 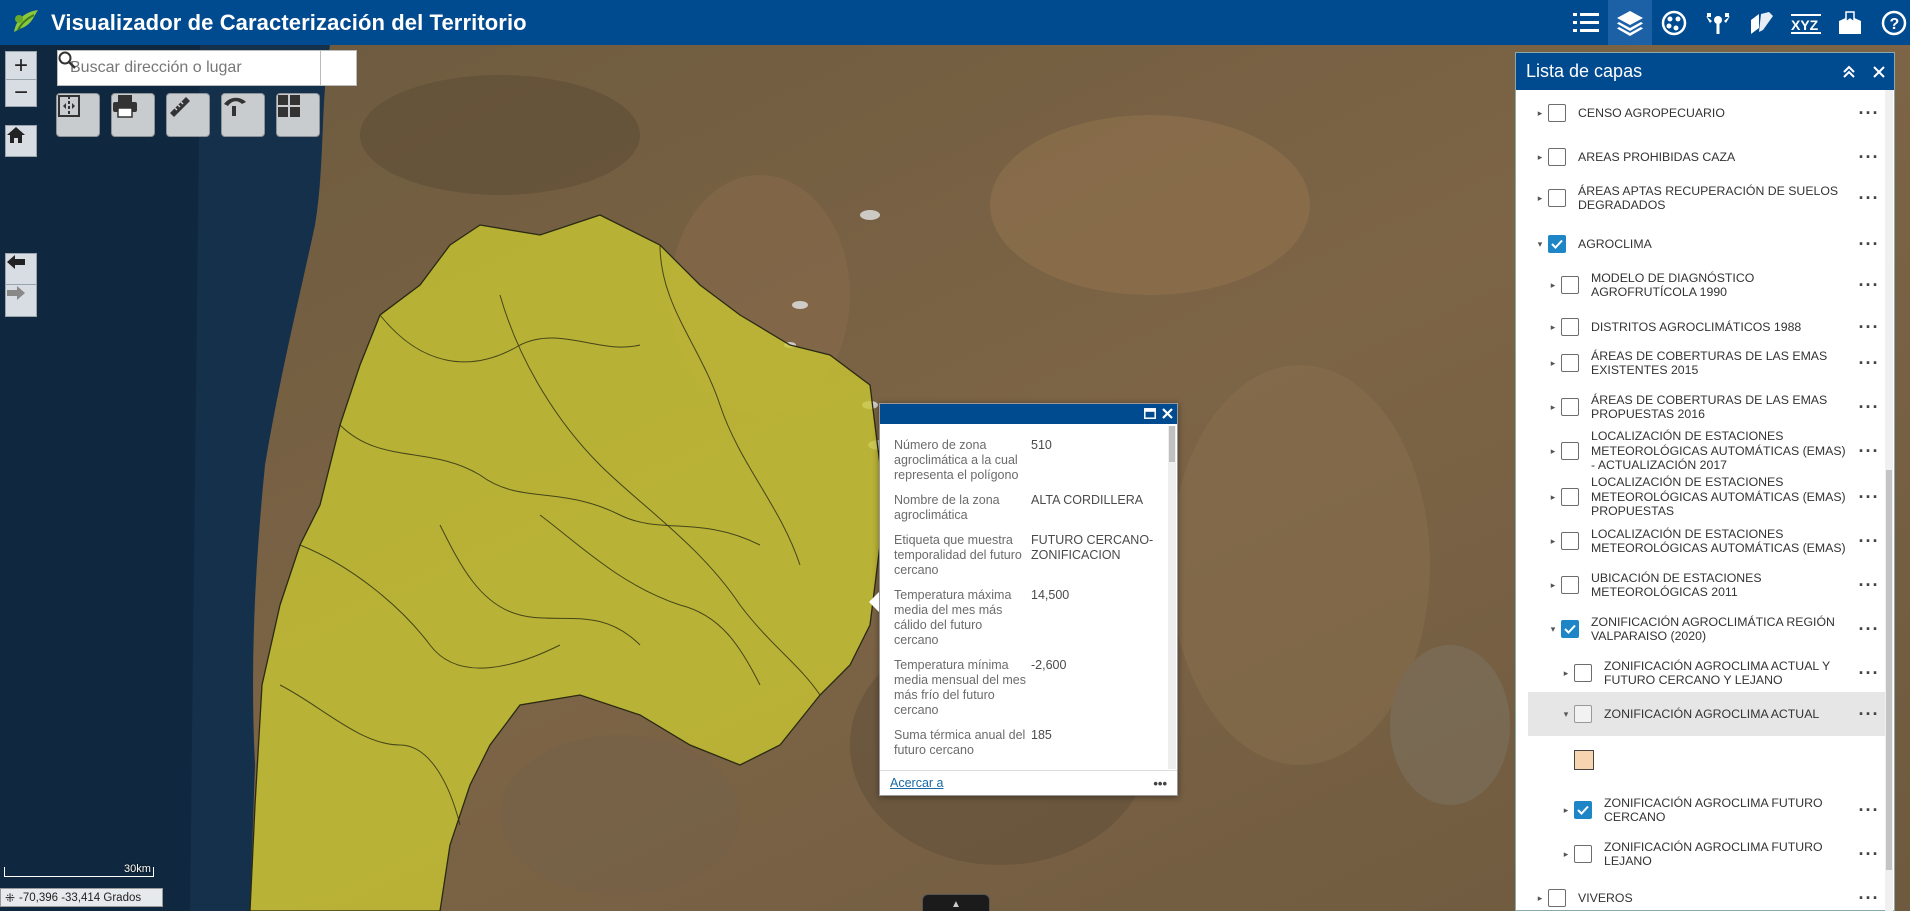 What do you see at coordinates (1891, 22) in the screenshot?
I see `help-icon: ?` at bounding box center [1891, 22].